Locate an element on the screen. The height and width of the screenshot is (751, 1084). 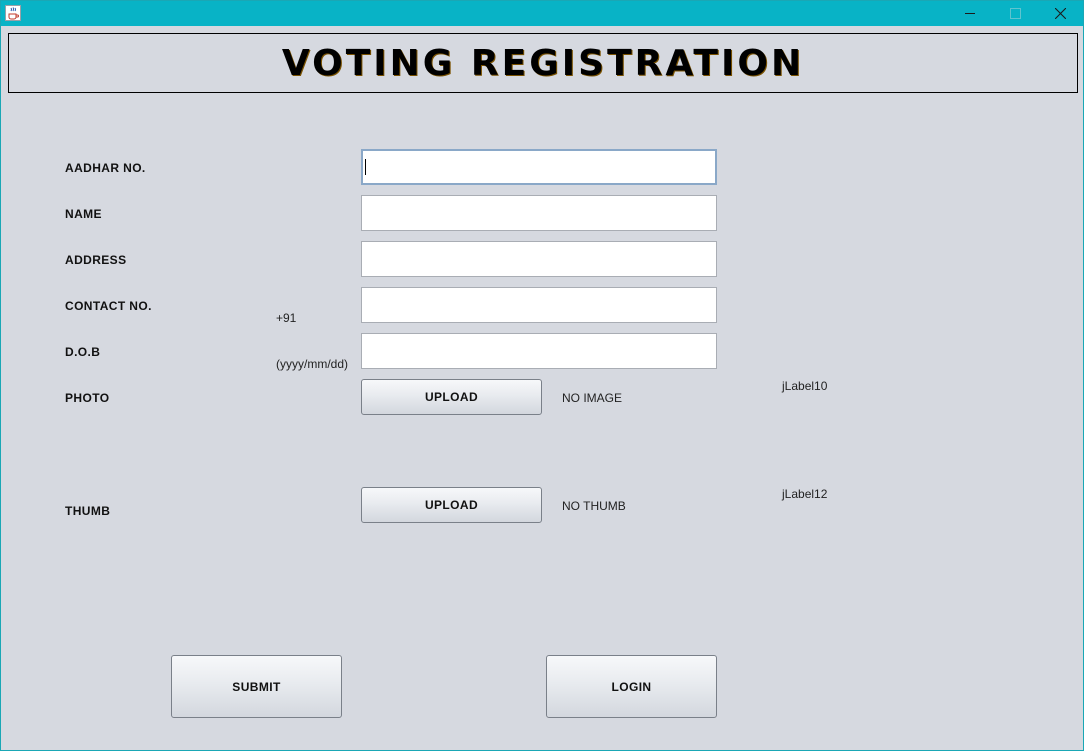
thumb-label: THUMB is located at coordinates (88, 511).